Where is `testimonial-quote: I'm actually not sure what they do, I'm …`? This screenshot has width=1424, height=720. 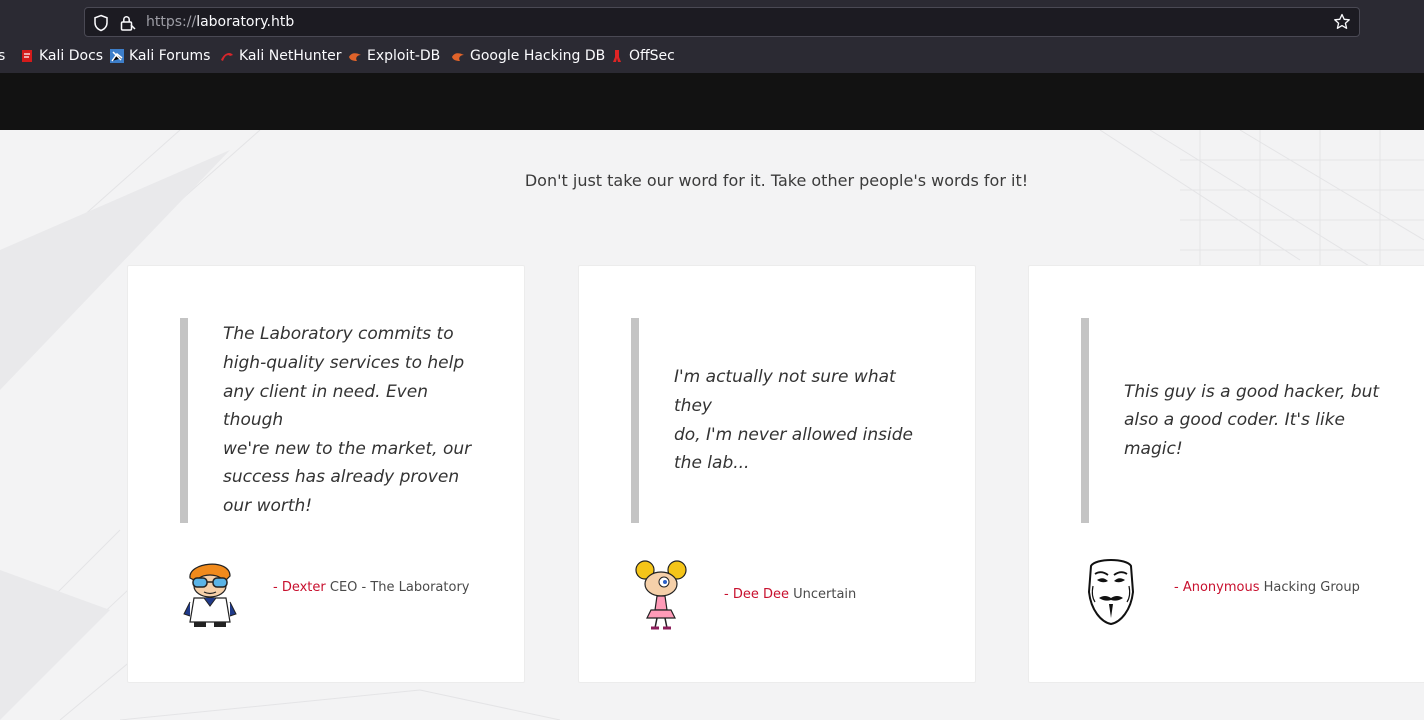
testimonial-quote: I'm actually not sure what they do, I'm … is located at coordinates (804, 420).